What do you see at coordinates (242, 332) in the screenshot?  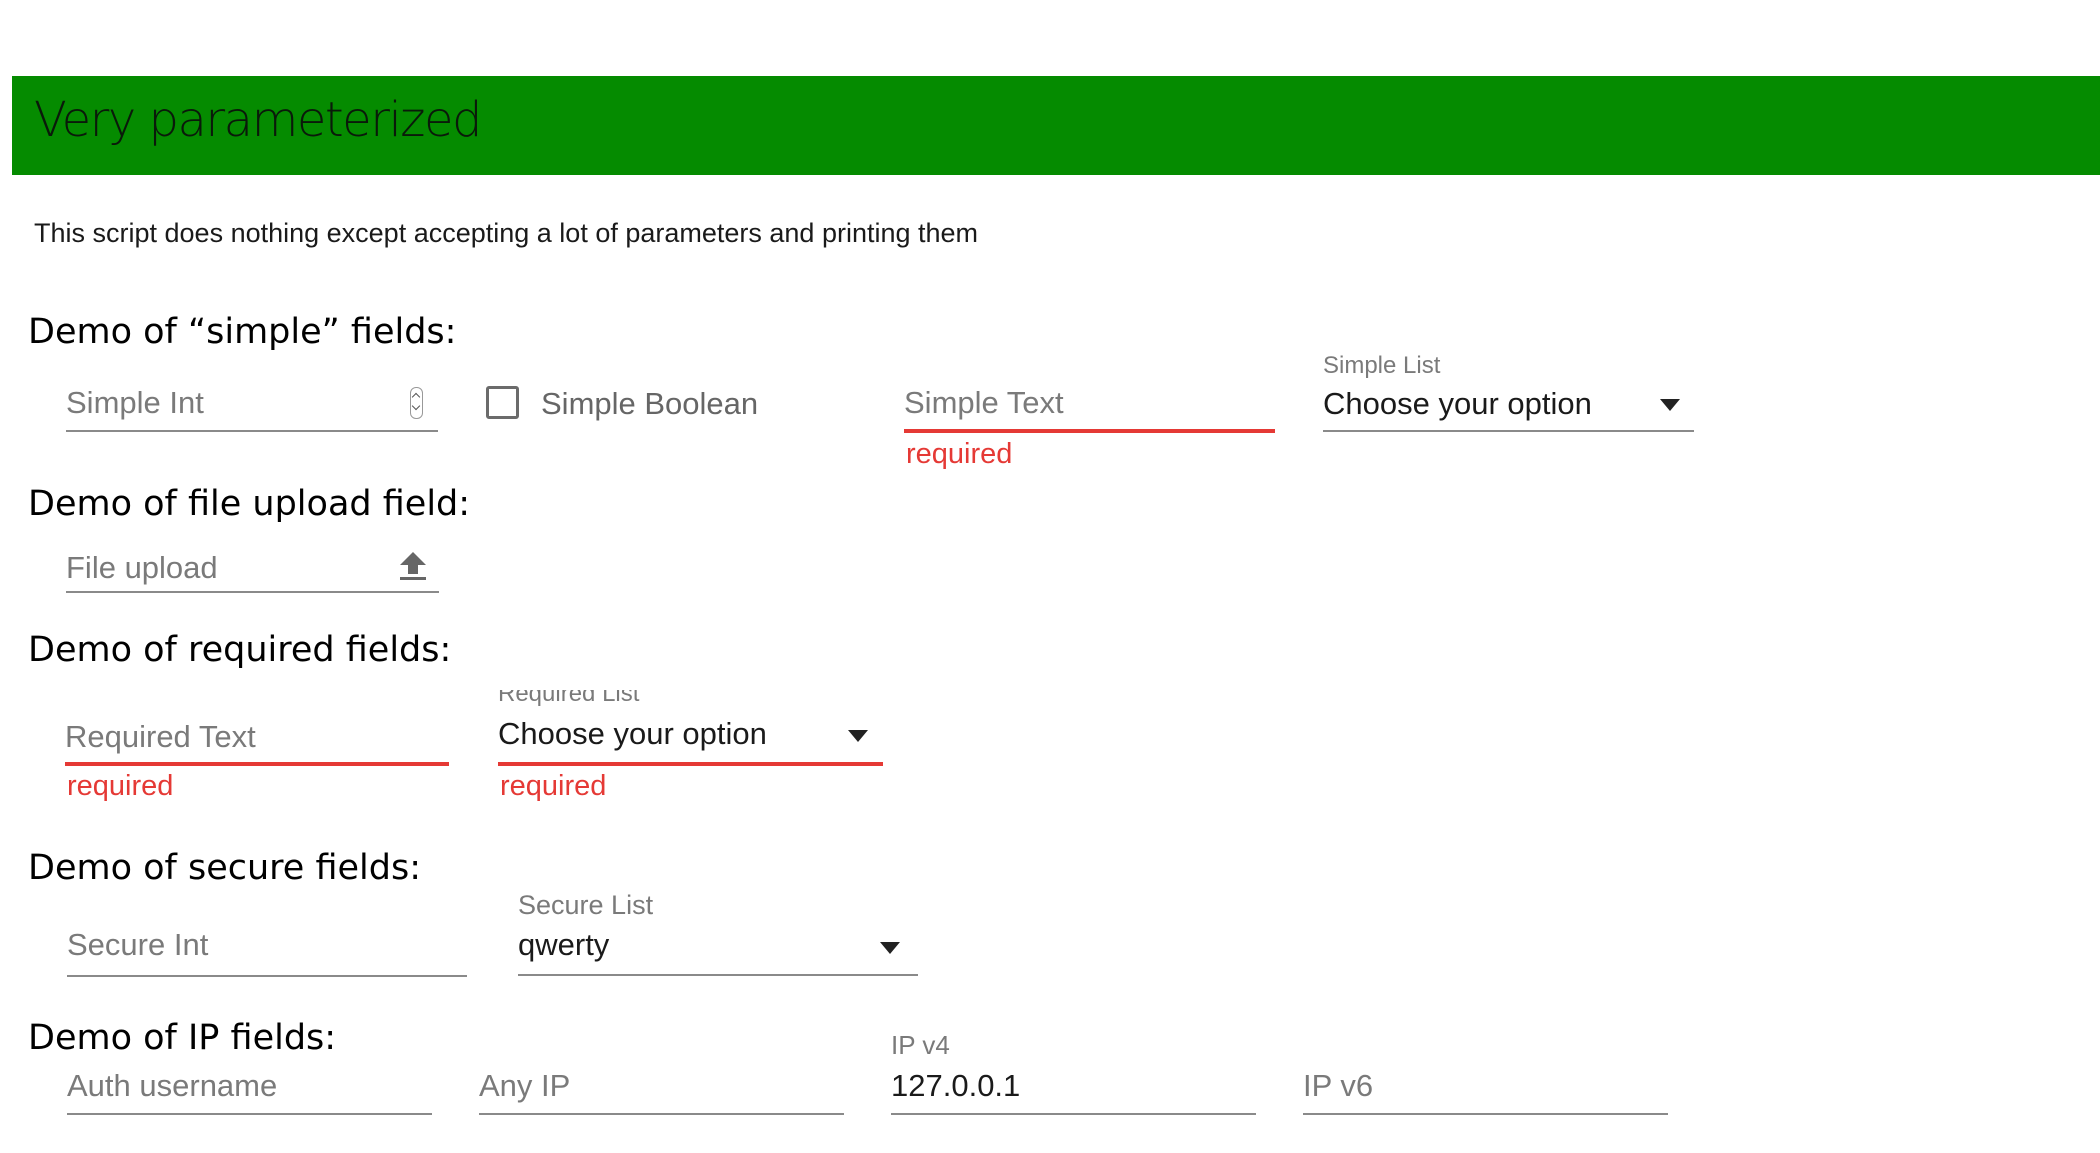 I see `section-heading-simple: Demo of “simple” fields:` at bounding box center [242, 332].